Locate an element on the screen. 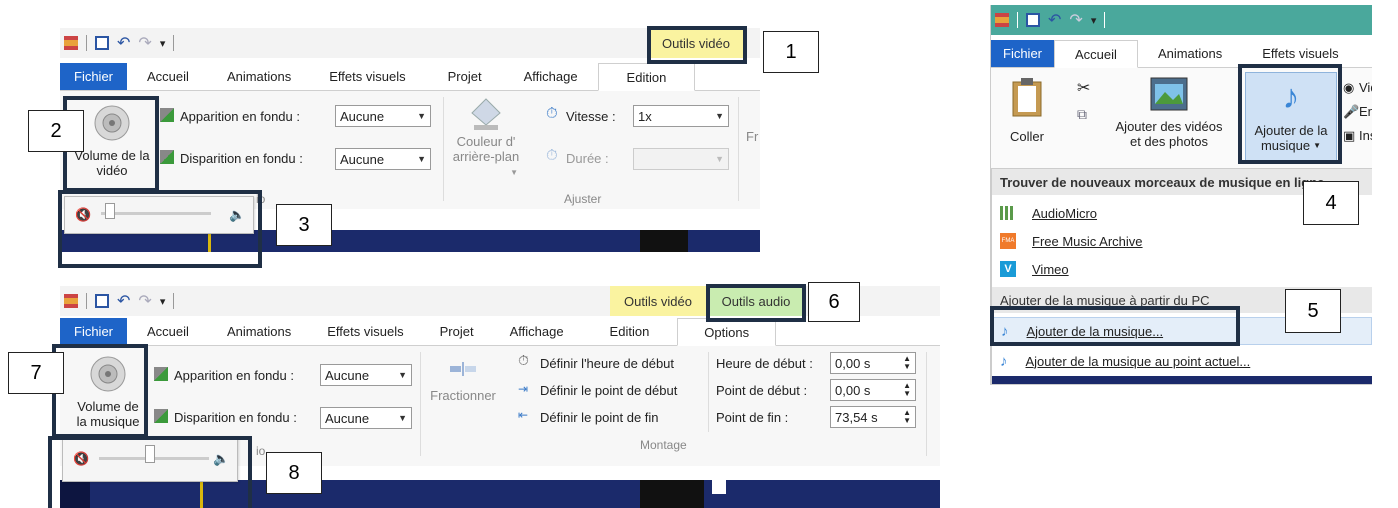 The width and height of the screenshot is (1398, 508). fade-in-value: Aucune is located at coordinates (362, 116).